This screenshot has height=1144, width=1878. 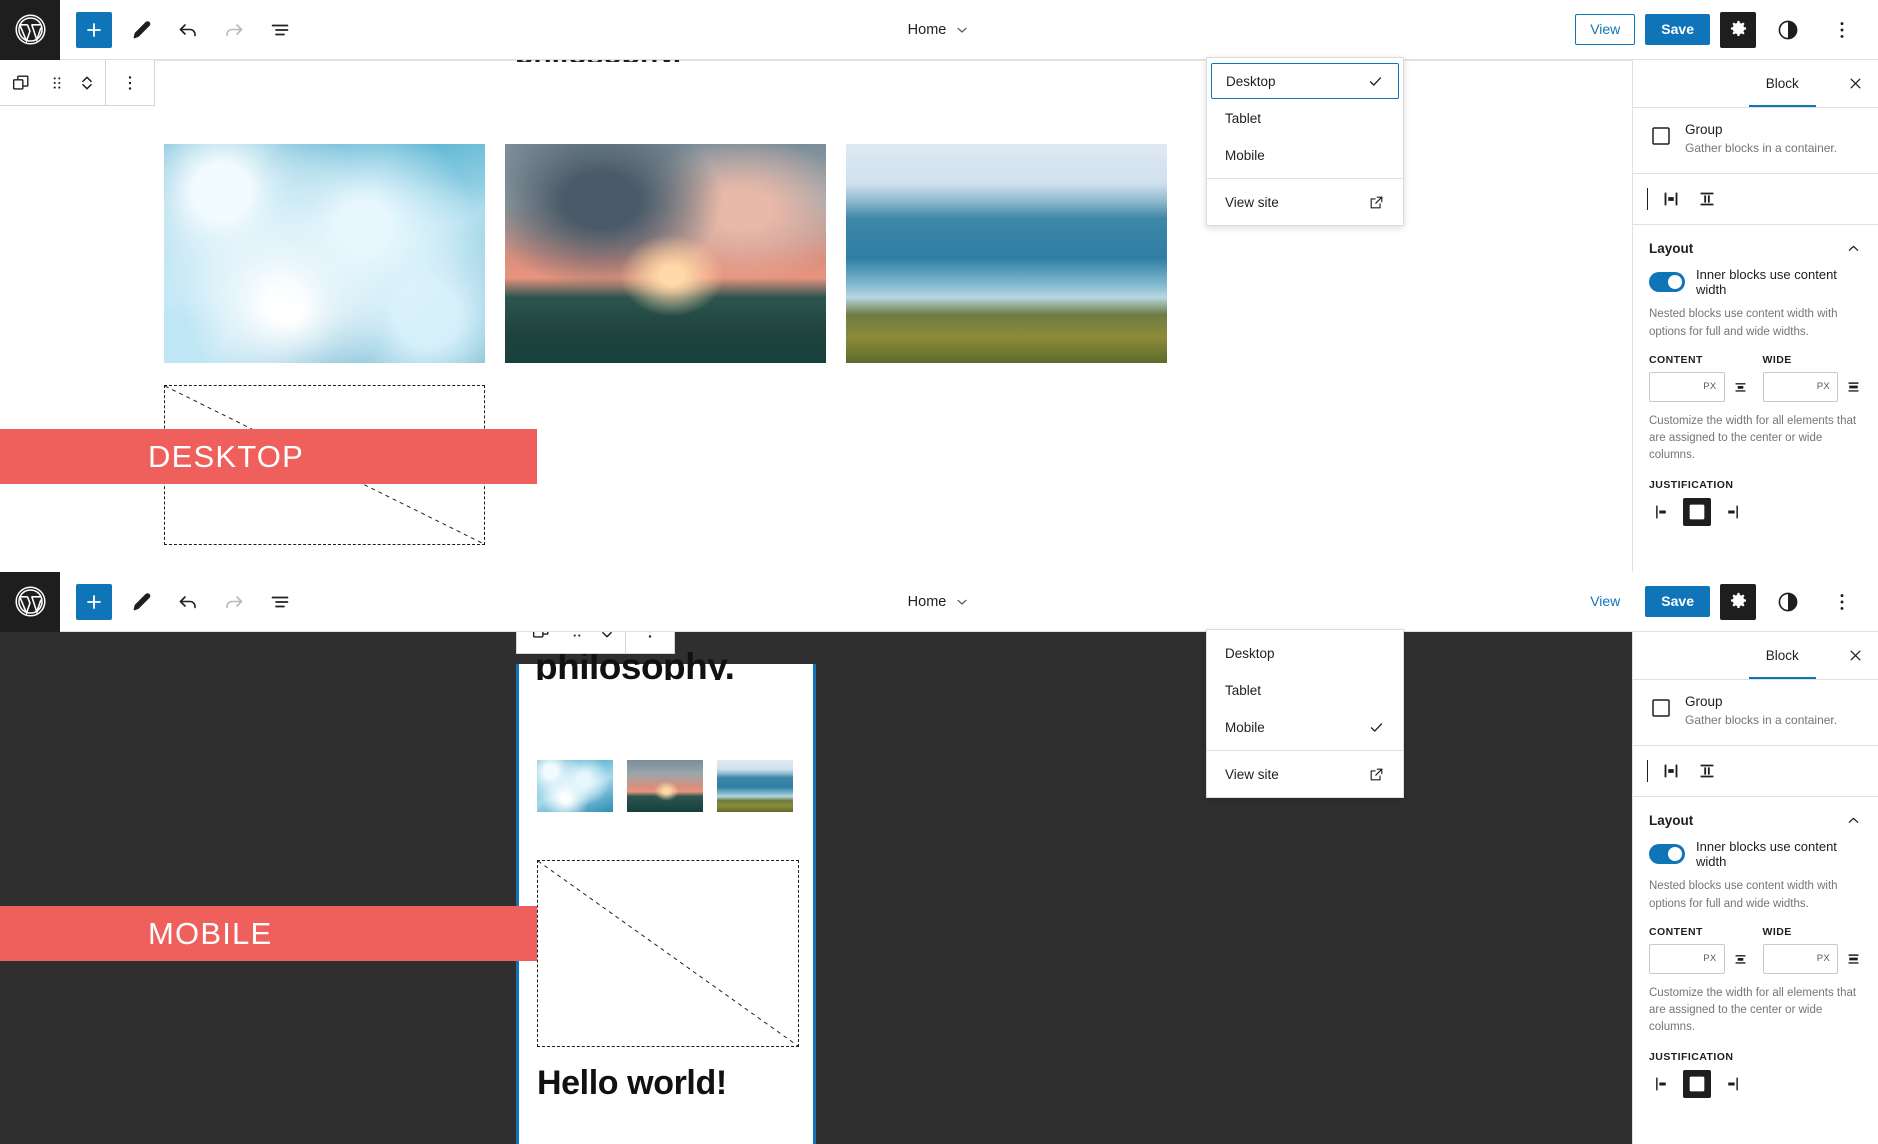 I want to click on annotation-banner-label: DESKTOP, so click(x=226, y=456).